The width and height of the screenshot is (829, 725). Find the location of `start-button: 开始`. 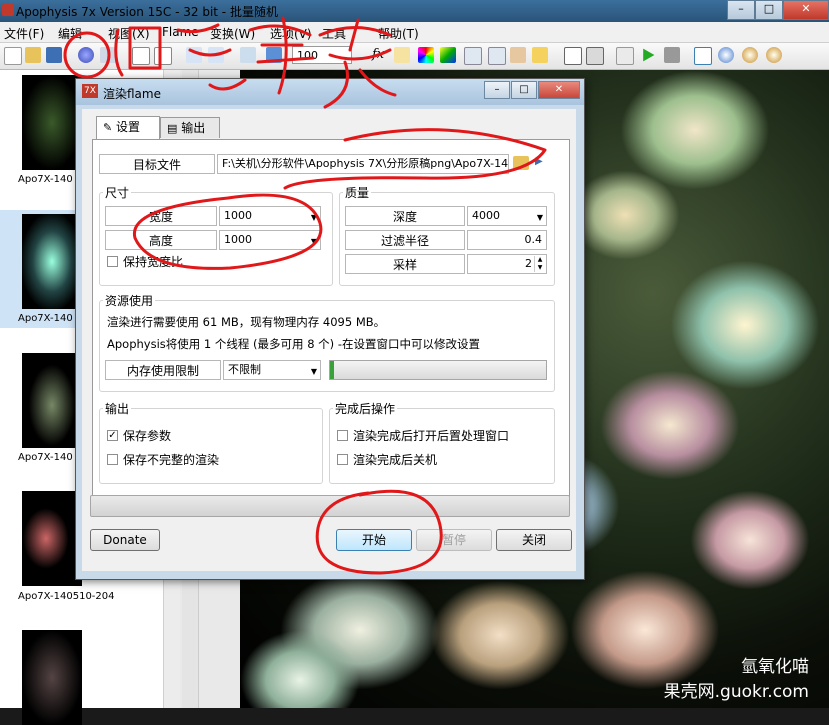

start-button: 开始 is located at coordinates (374, 540).